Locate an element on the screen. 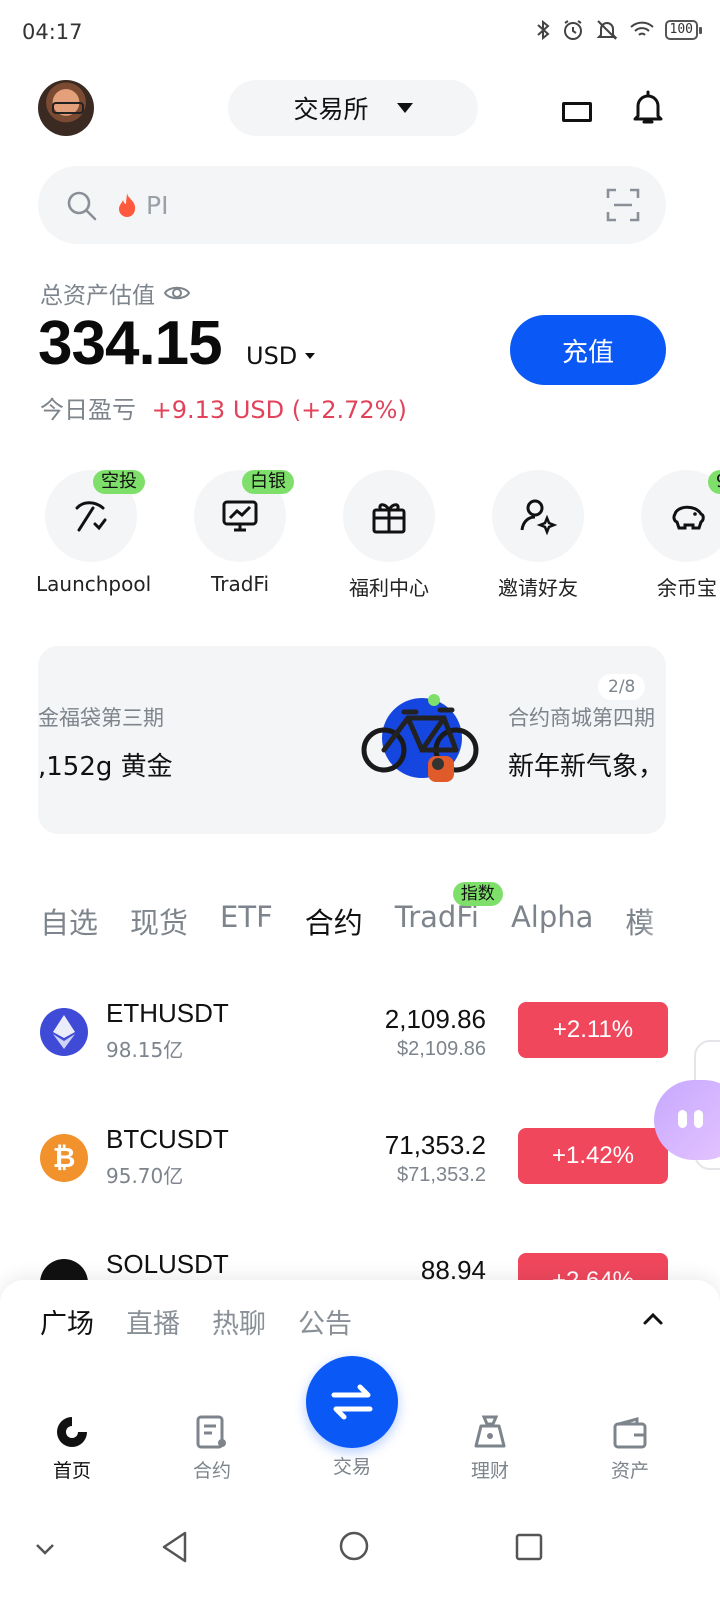 Image resolution: width=720 pixels, height=1600 pixels. currency-label: USD is located at coordinates (272, 356).